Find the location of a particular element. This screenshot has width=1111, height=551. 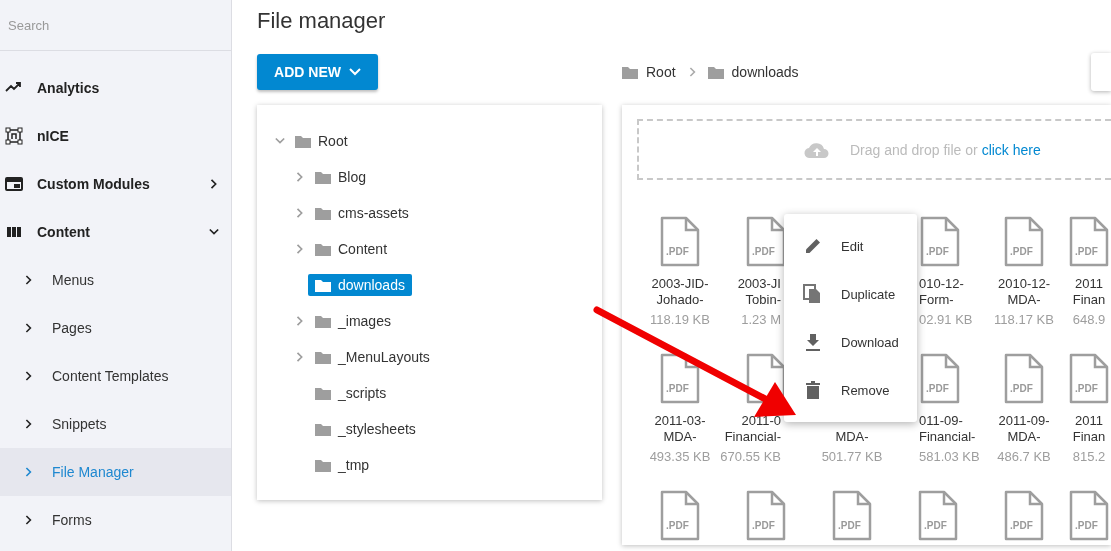

search-field: Search is located at coordinates (108, 25).